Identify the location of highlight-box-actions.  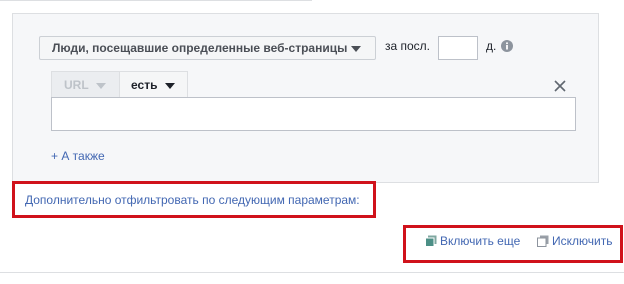
(513, 244).